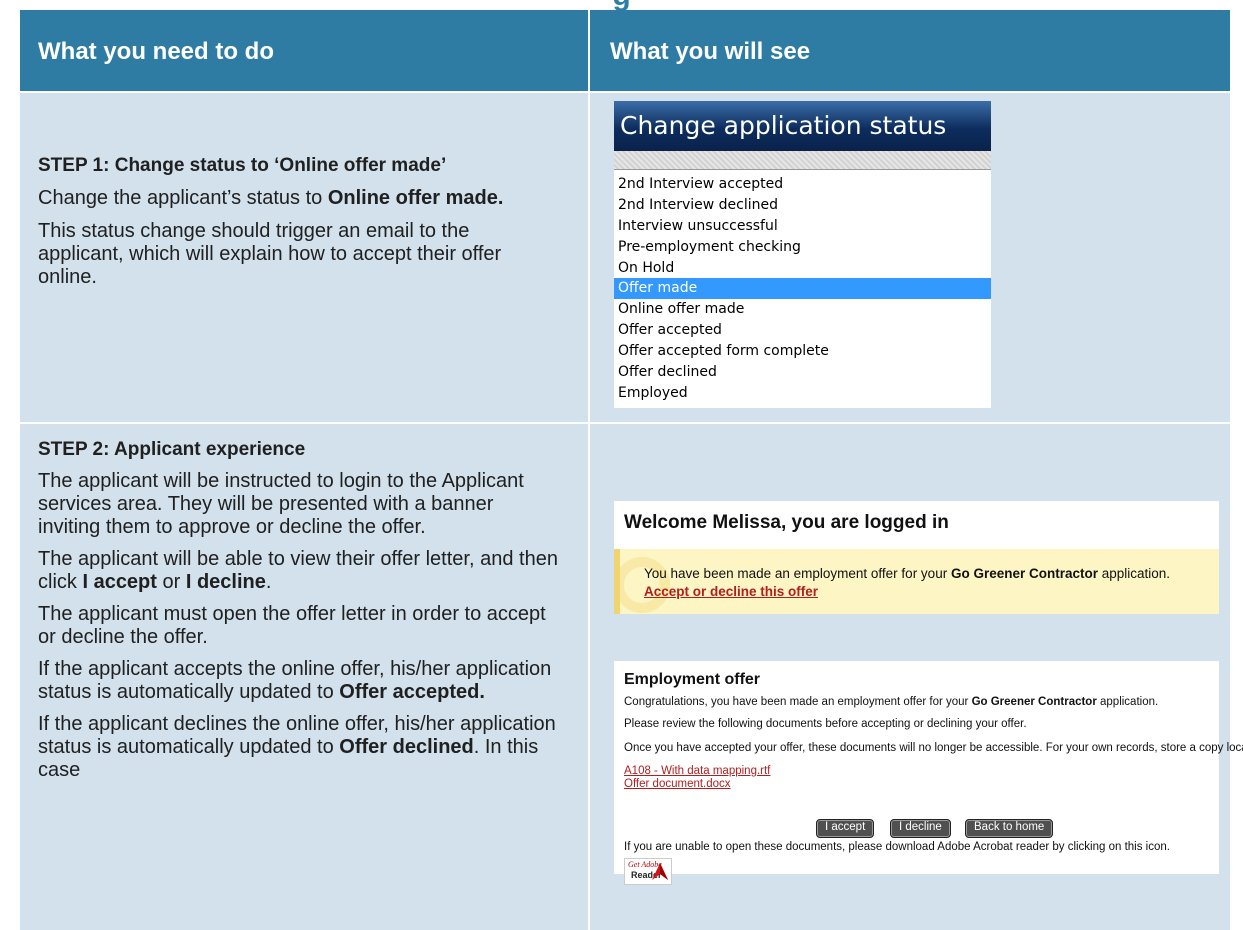 The width and height of the screenshot is (1243, 930). Describe the element at coordinates (802, 205) in the screenshot. I see `status-option: 2nd Interview declined` at that location.